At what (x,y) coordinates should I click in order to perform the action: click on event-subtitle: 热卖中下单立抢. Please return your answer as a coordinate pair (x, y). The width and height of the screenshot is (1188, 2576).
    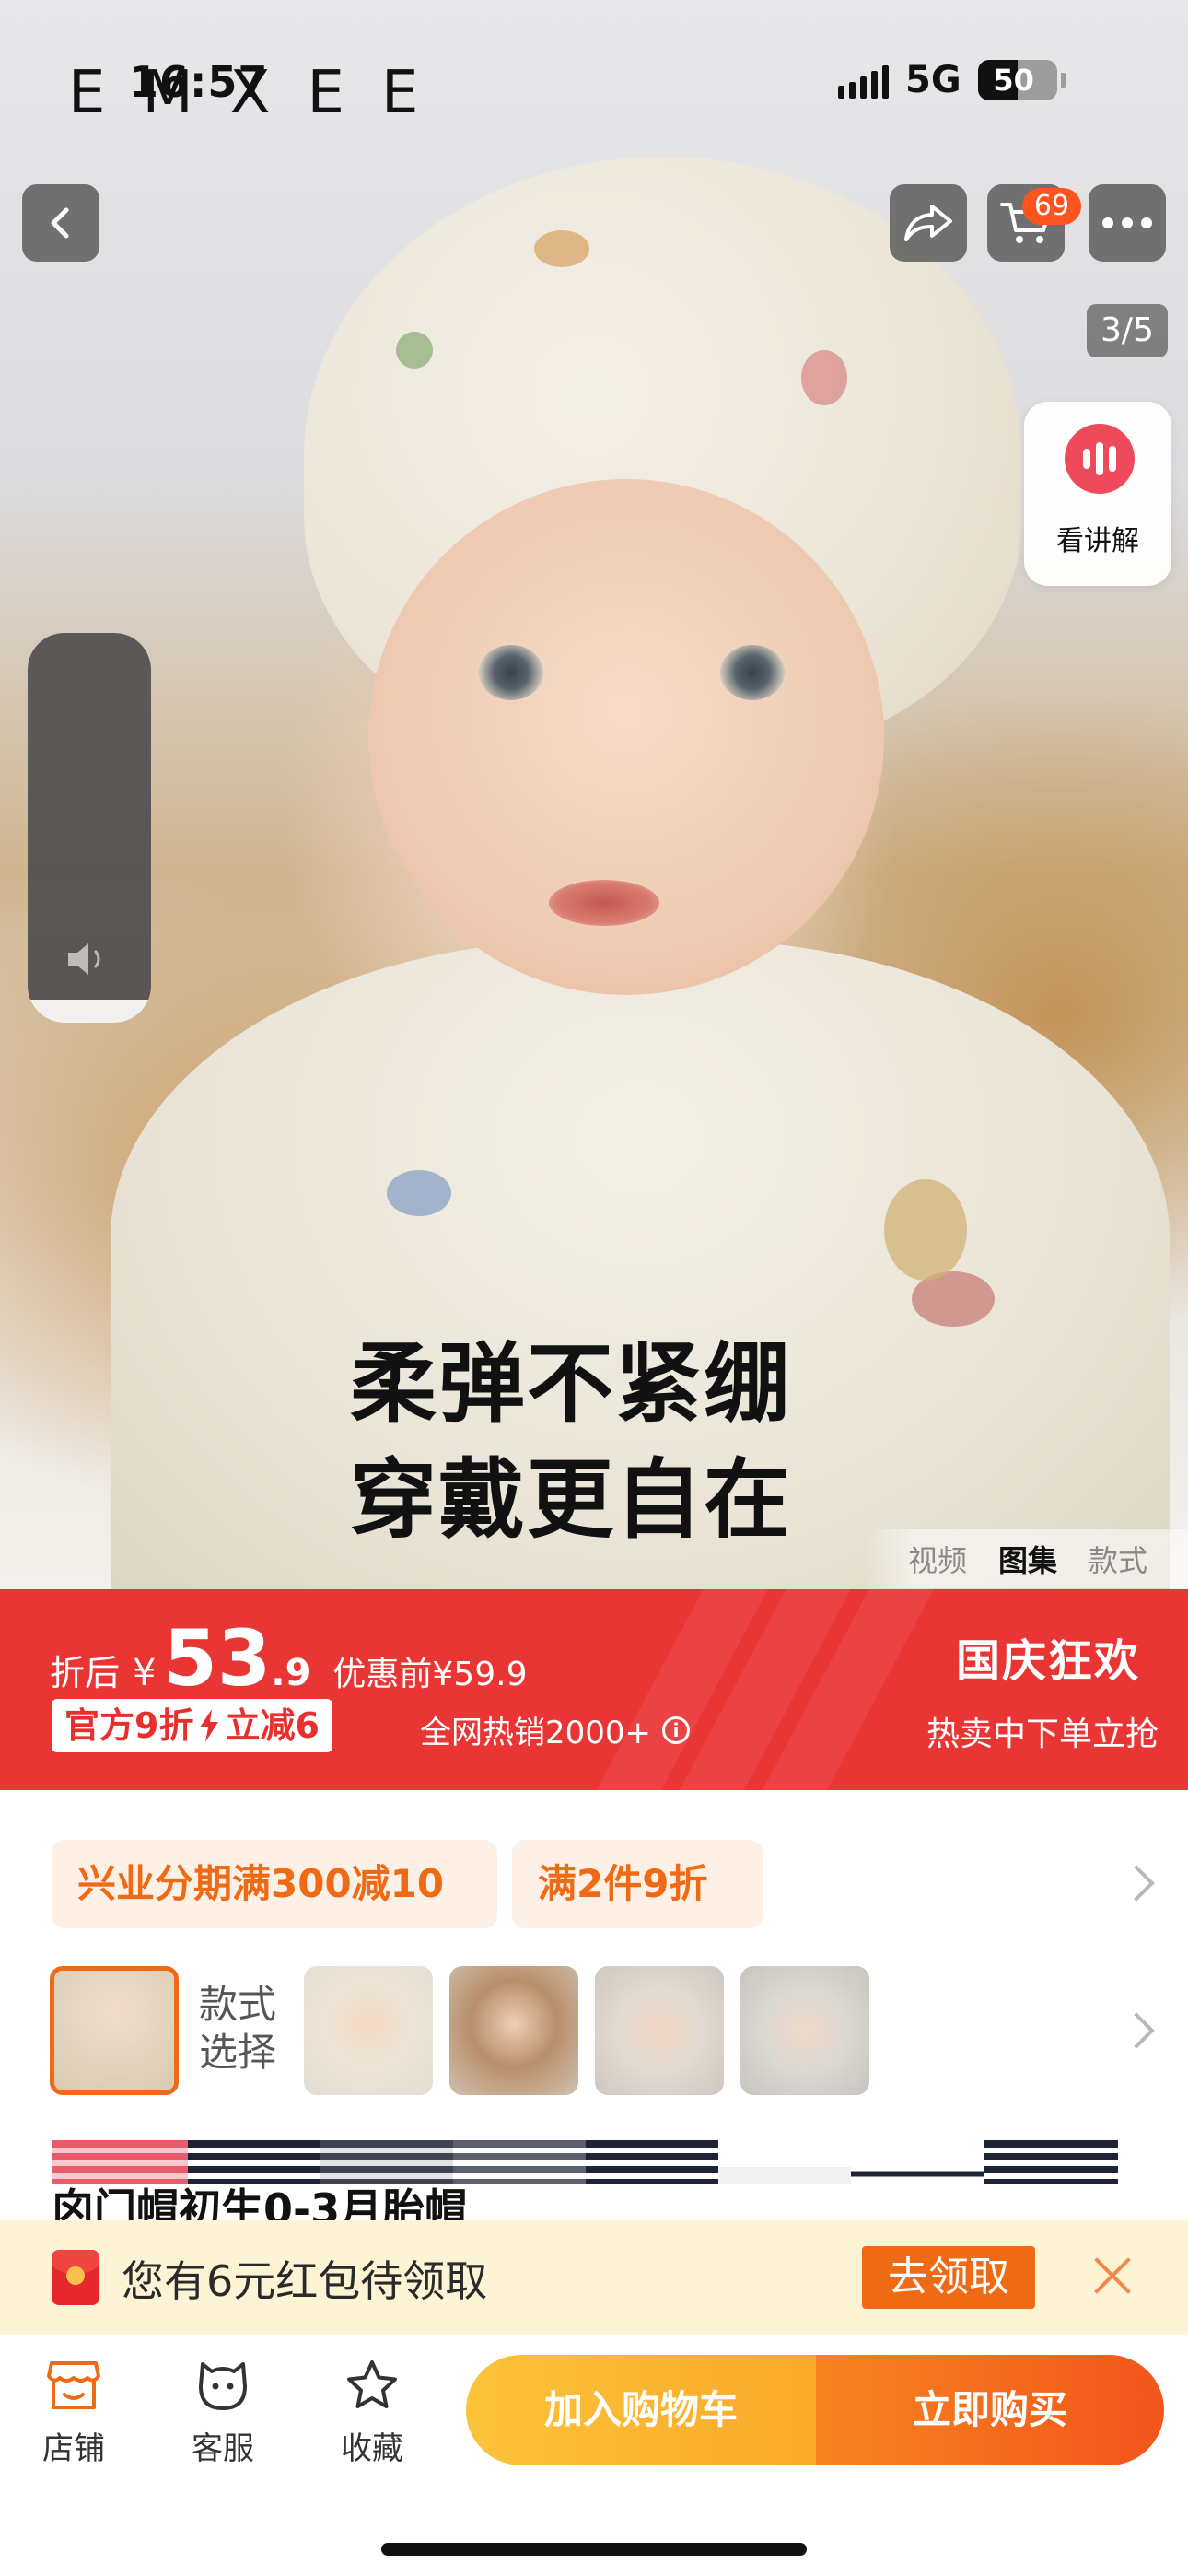
    Looking at the image, I should click on (1042, 1734).